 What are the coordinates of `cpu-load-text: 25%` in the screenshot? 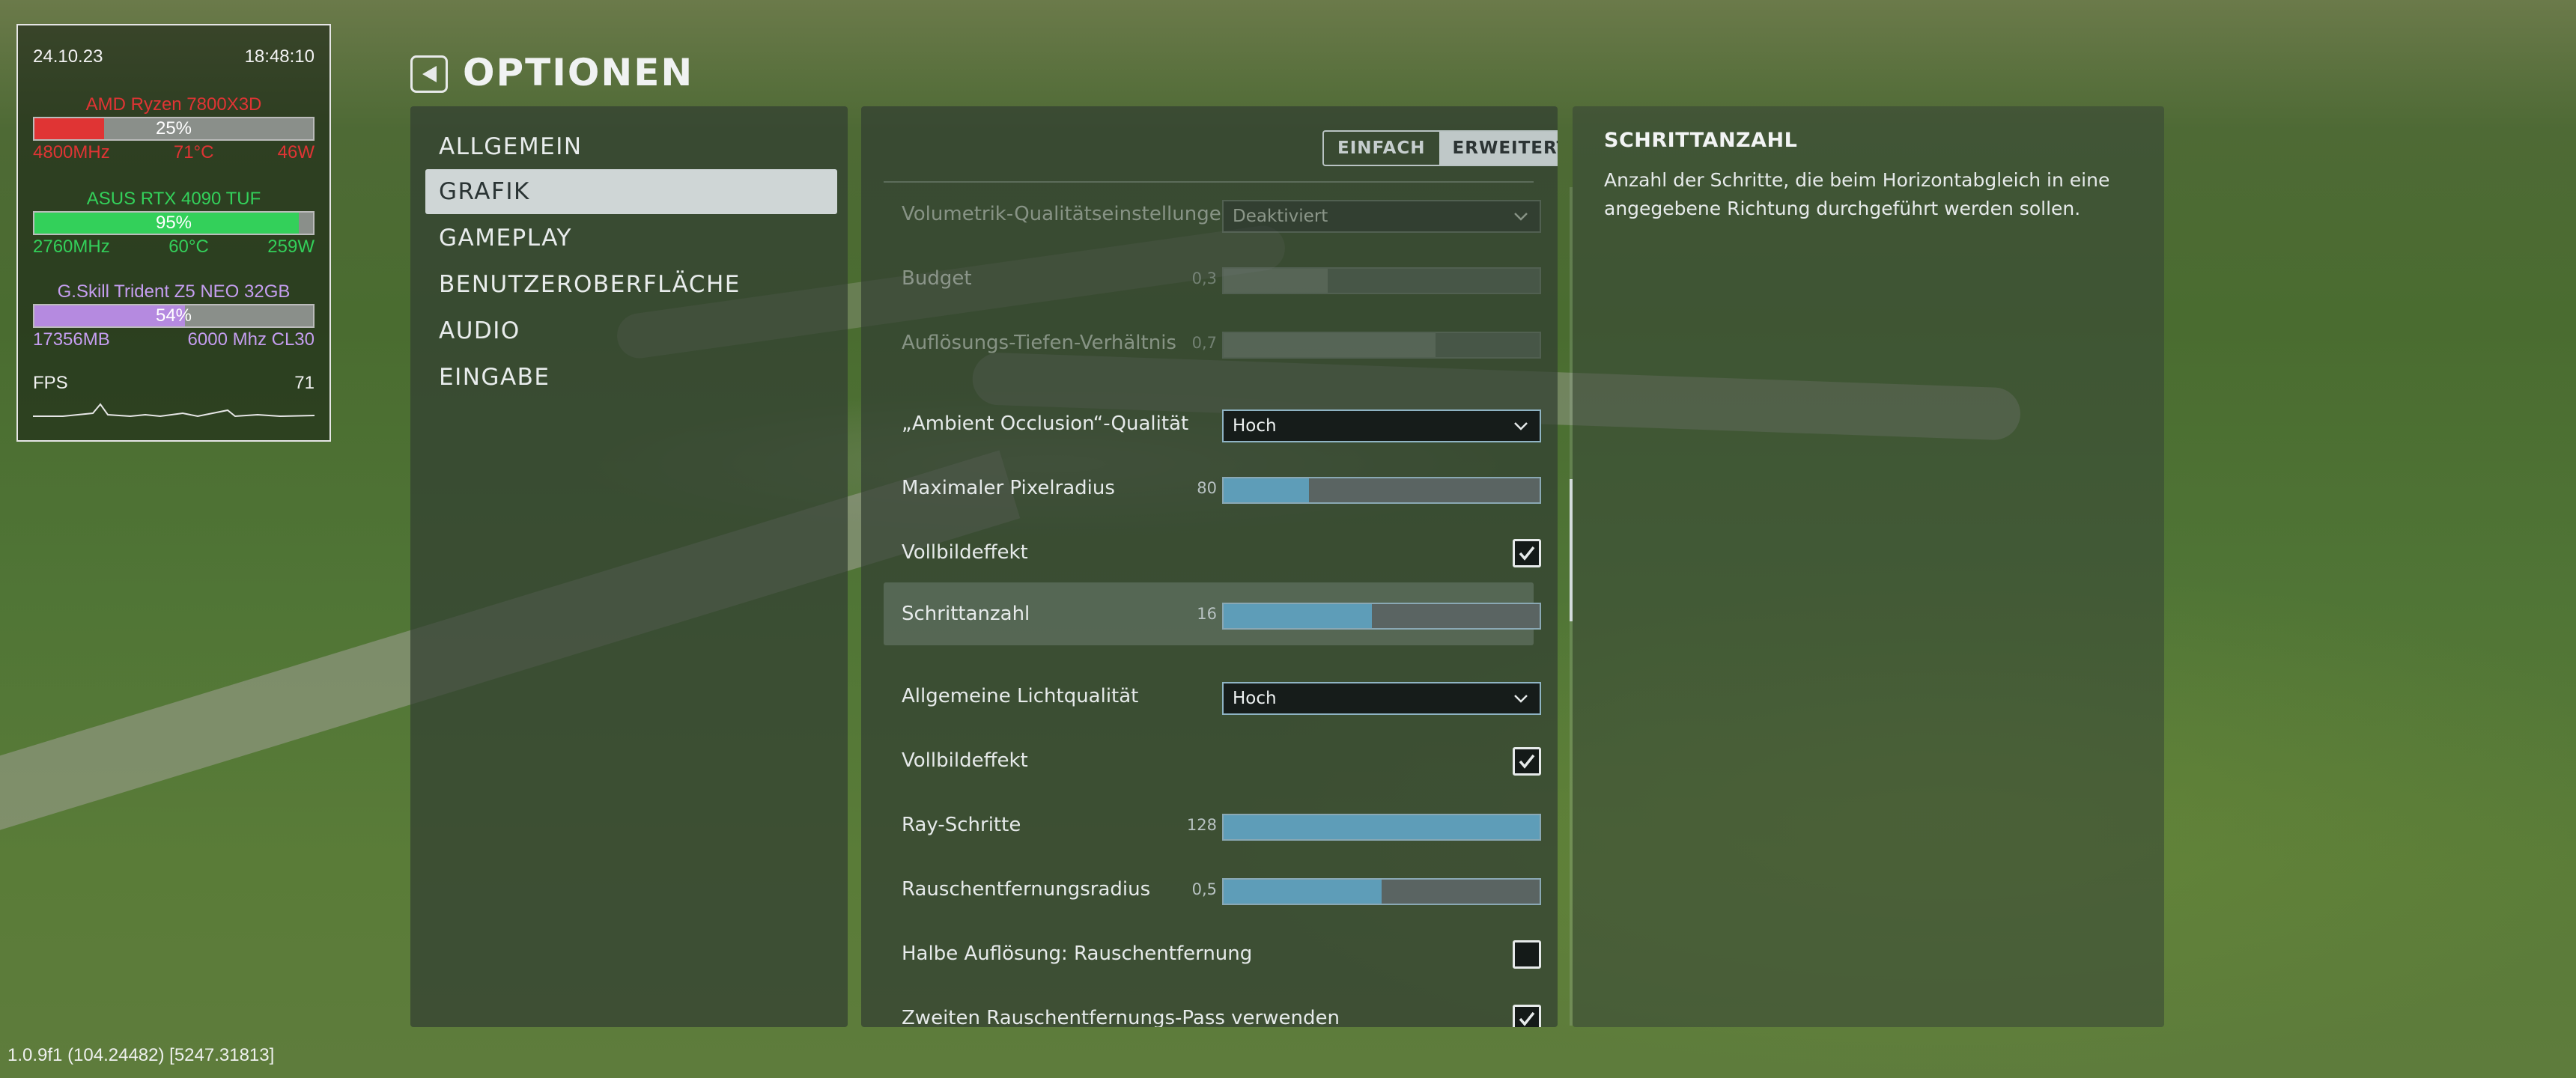 It's located at (173, 128).